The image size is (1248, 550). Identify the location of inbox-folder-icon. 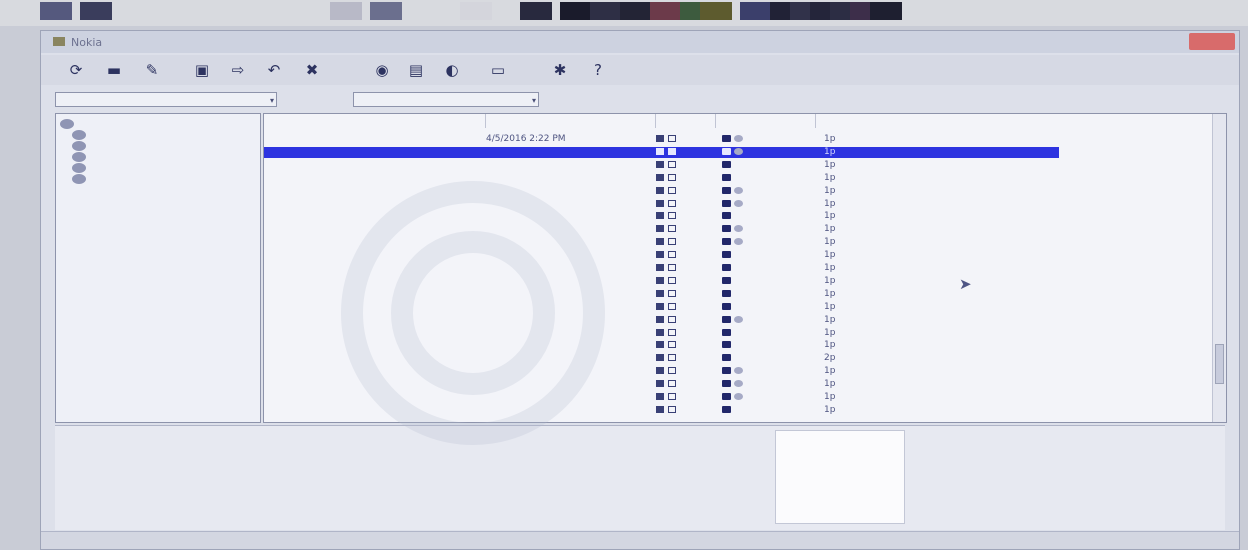
(79, 134).